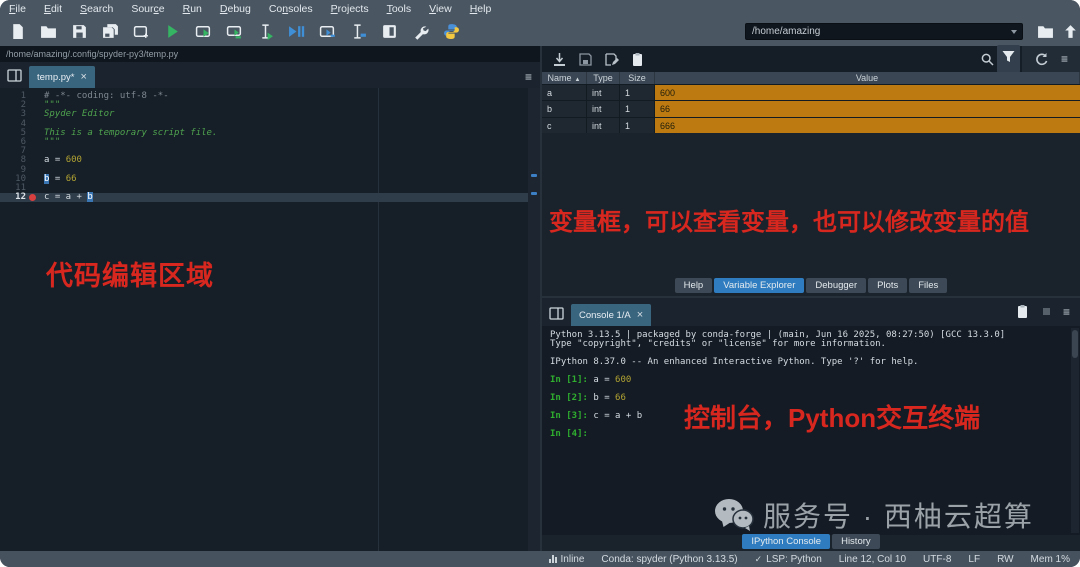  What do you see at coordinates (203, 31) in the screenshot?
I see `run-cell-icon` at bounding box center [203, 31].